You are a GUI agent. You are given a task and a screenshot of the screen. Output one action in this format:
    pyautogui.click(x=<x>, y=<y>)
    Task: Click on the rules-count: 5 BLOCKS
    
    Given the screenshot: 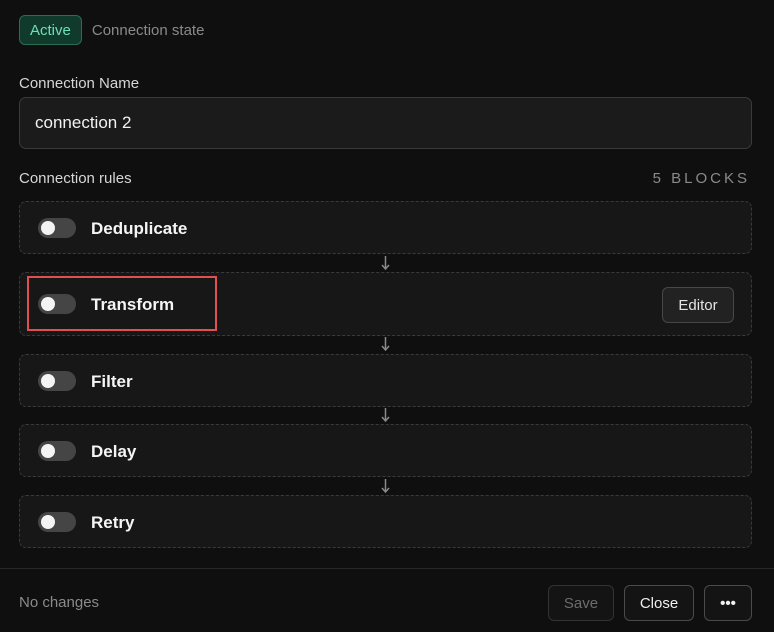 What is the action you would take?
    pyautogui.click(x=701, y=178)
    